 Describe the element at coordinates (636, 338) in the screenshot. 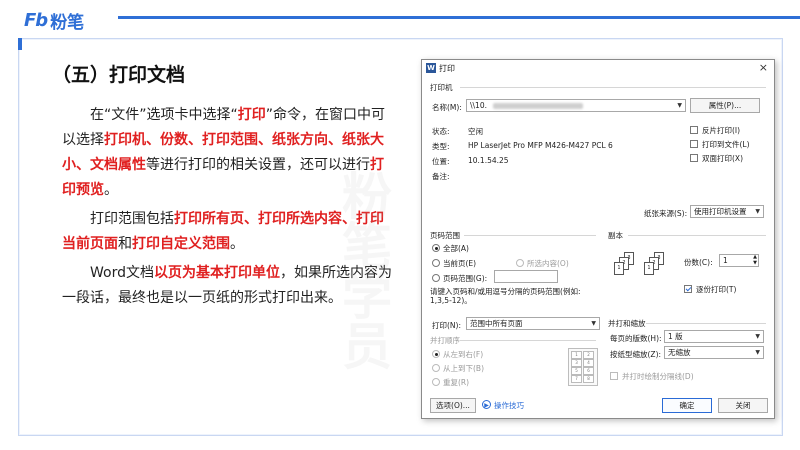

I see `pages-per-sheet-label: 每页的版数(H):` at that location.